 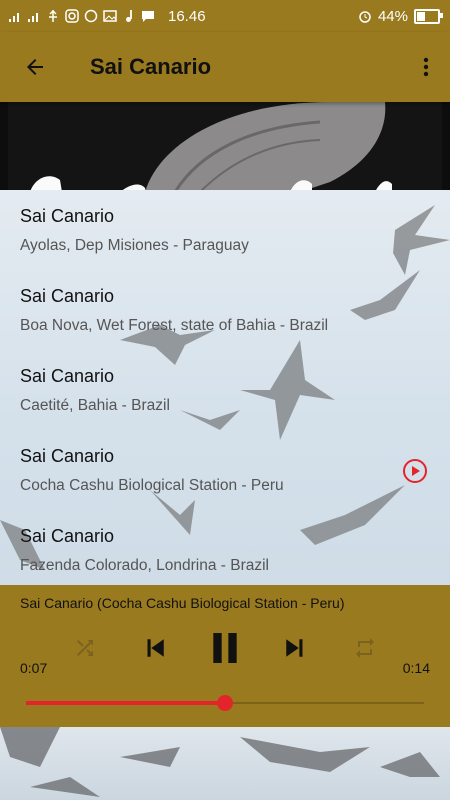 I want to click on seek-progress, so click(x=125, y=703).